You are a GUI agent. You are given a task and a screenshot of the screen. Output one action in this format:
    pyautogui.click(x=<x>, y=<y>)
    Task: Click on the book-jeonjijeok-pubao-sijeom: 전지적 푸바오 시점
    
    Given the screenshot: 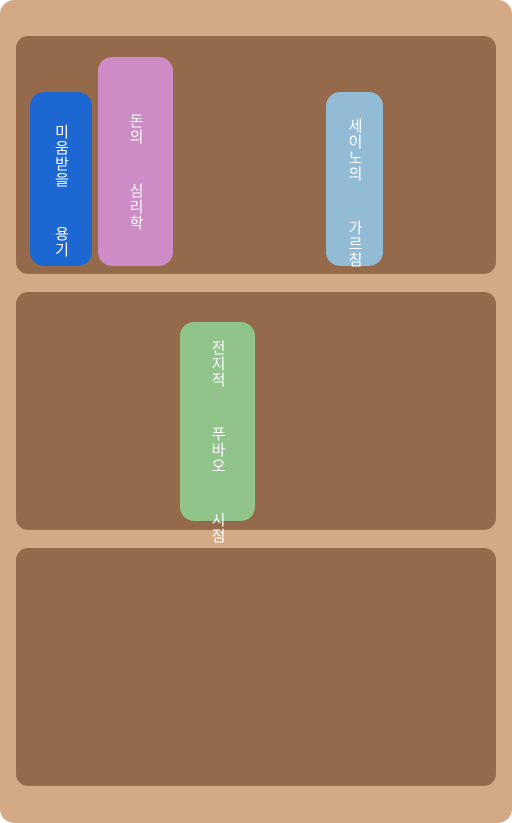 What is the action you would take?
    pyautogui.click(x=217, y=433)
    